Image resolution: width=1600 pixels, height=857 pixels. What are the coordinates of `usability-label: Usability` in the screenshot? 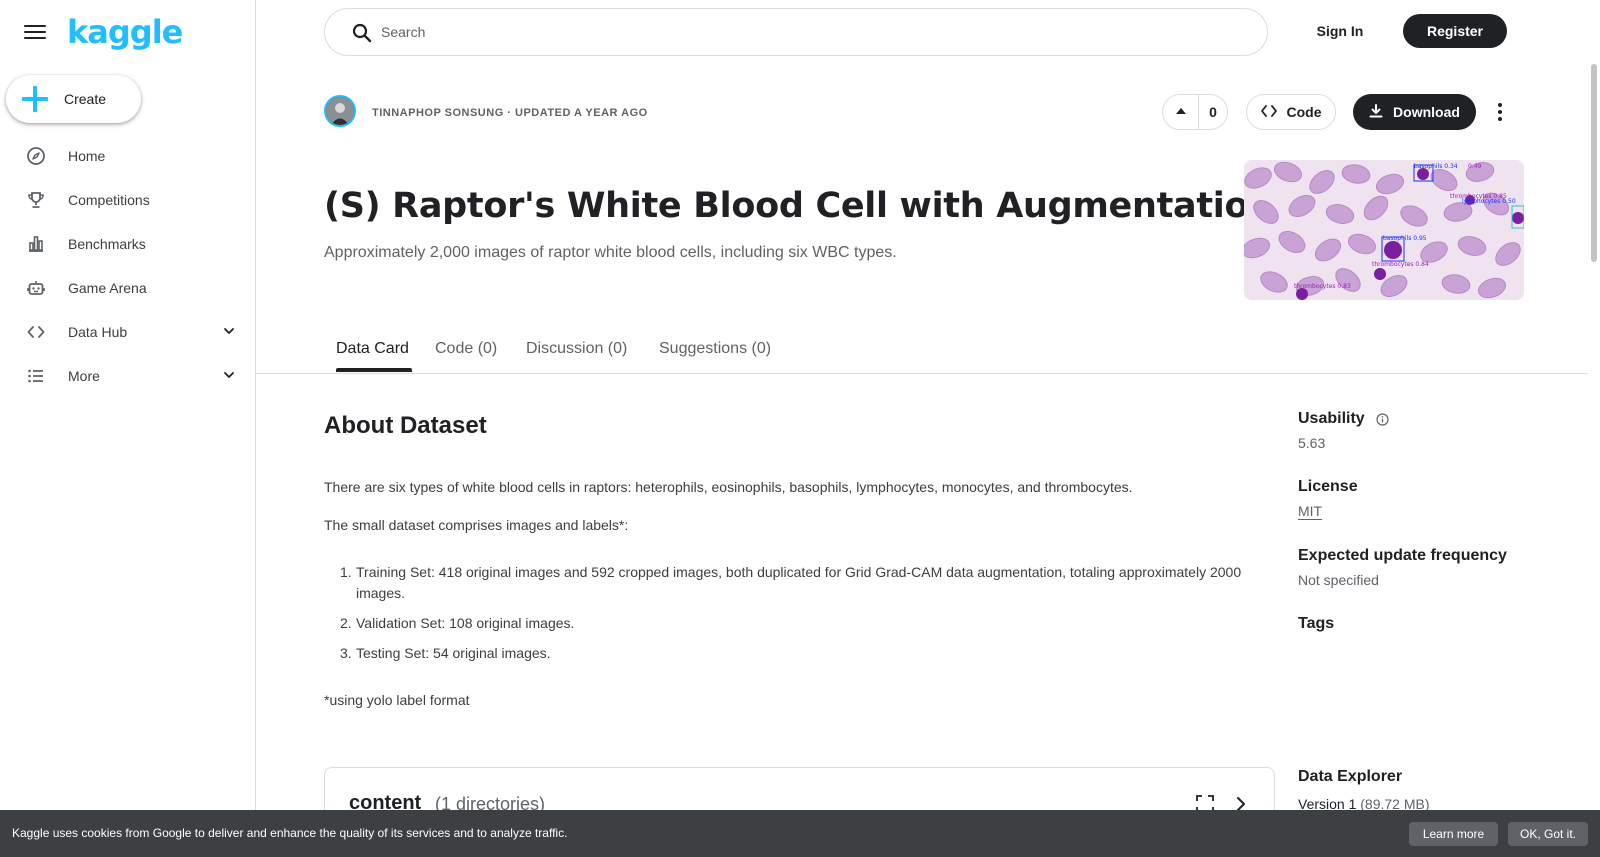 It's located at (1331, 418).